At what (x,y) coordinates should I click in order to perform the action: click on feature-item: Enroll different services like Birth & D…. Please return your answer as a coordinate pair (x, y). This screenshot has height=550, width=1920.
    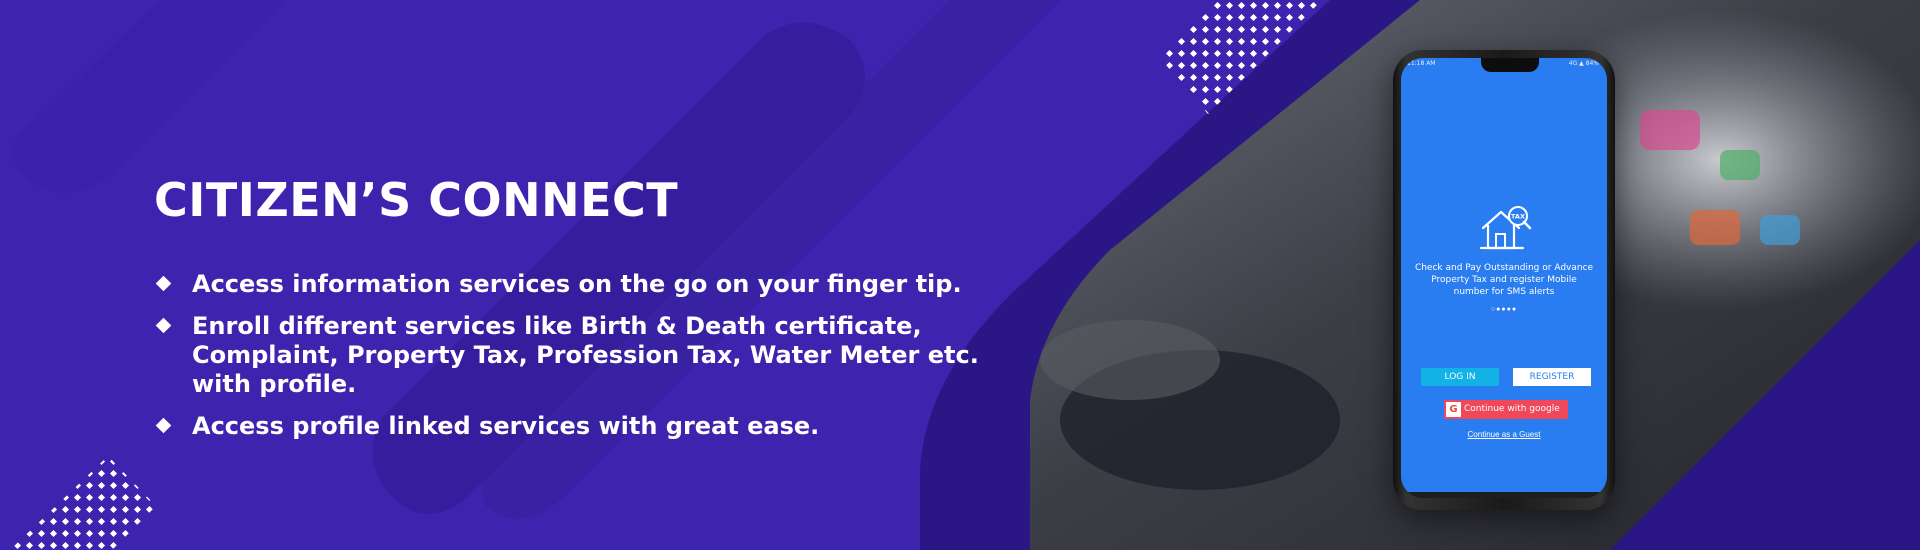
    Looking at the image, I should click on (594, 355).